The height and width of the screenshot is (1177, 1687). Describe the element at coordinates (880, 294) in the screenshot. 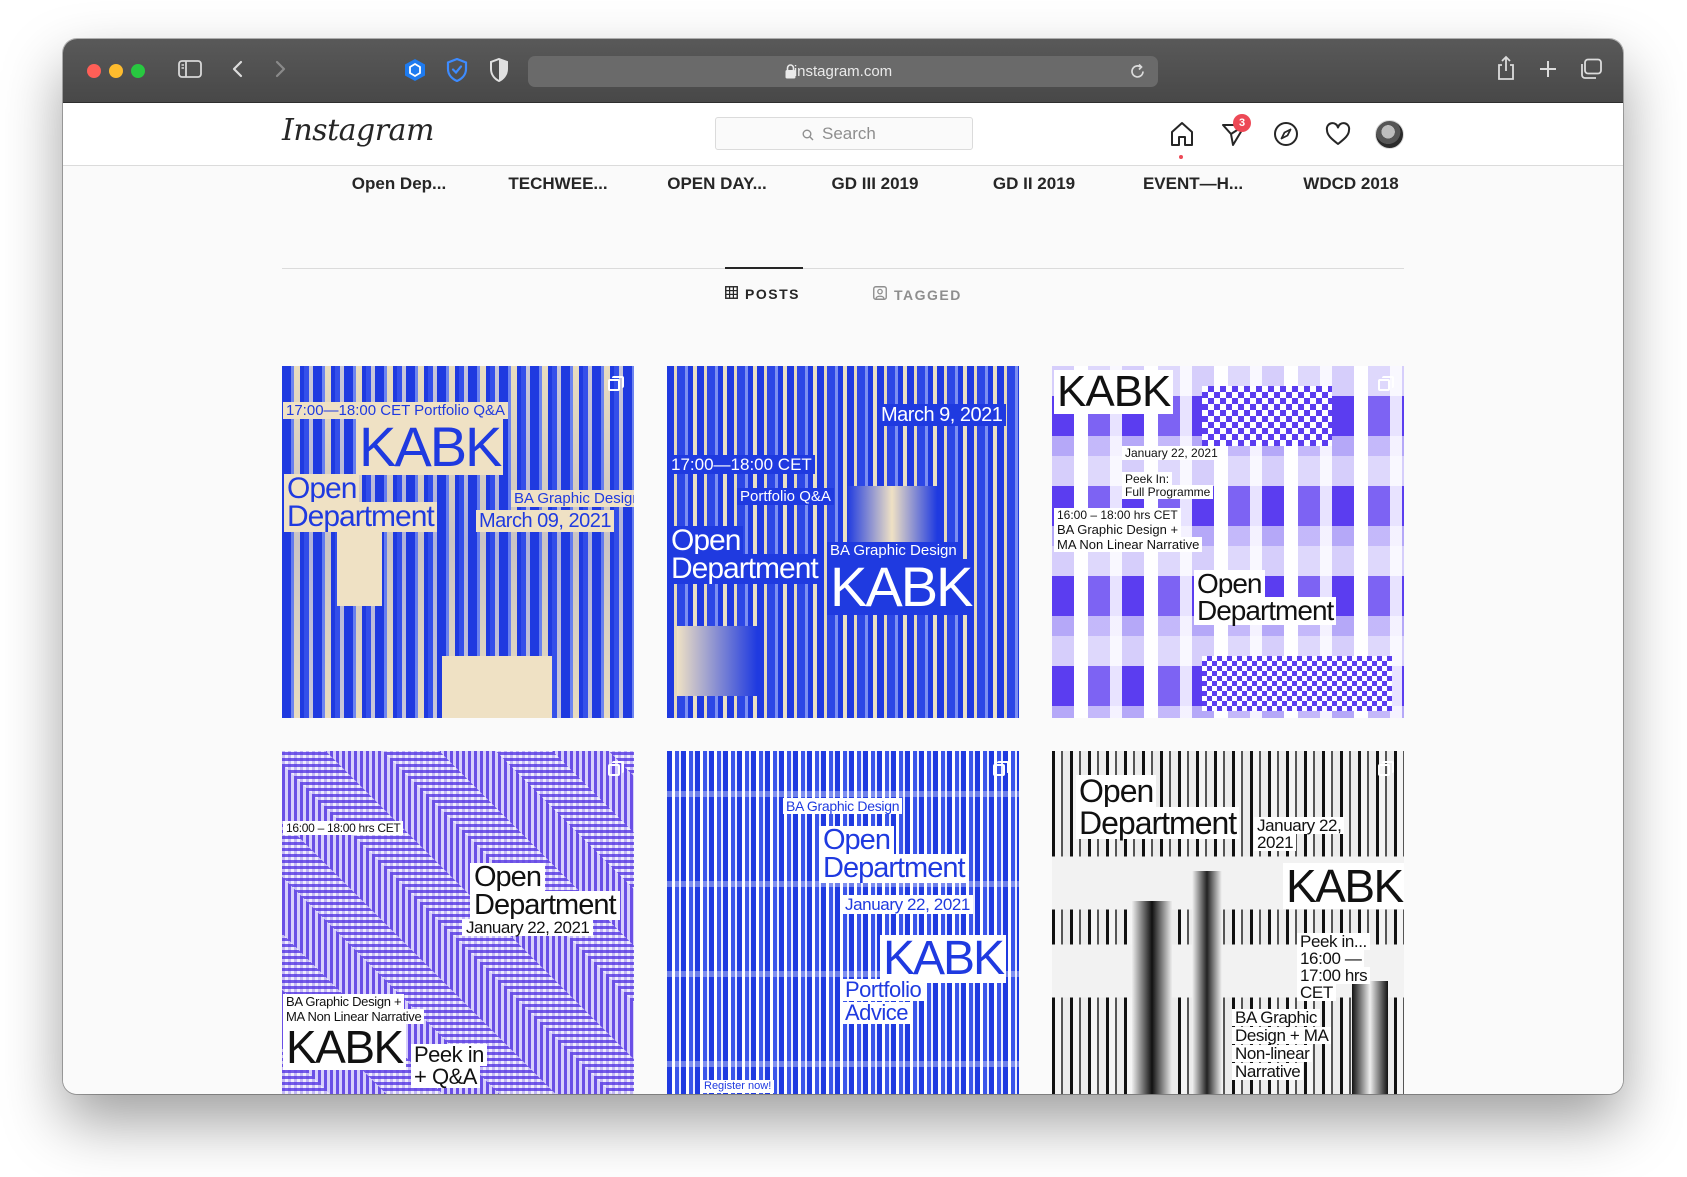

I see `tagged-person-icon` at that location.